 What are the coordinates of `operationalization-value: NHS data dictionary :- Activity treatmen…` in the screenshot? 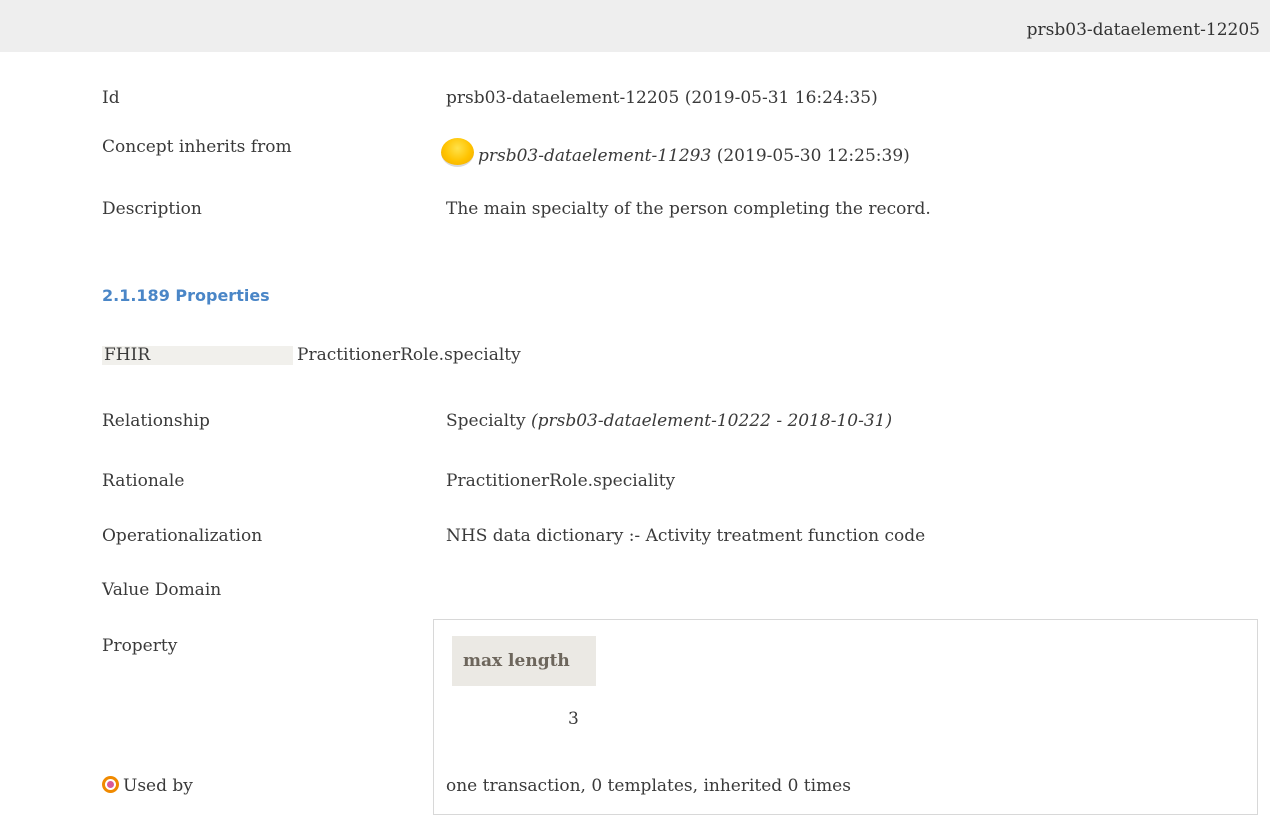 It's located at (686, 536).